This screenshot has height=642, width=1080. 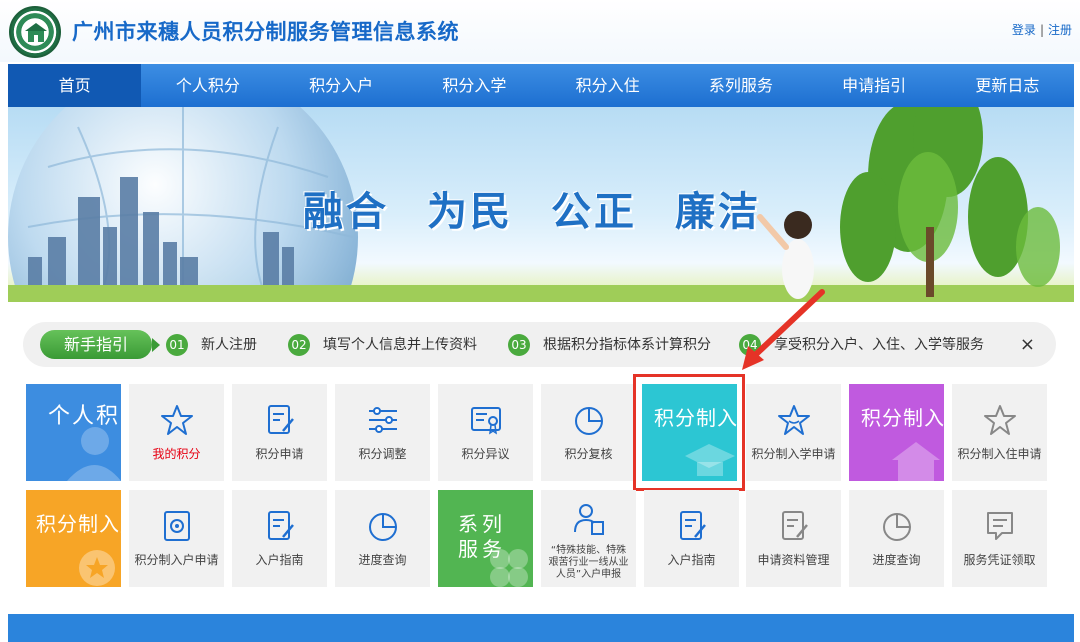 I want to click on tile-points-apply: 积分申请, so click(x=279, y=432).